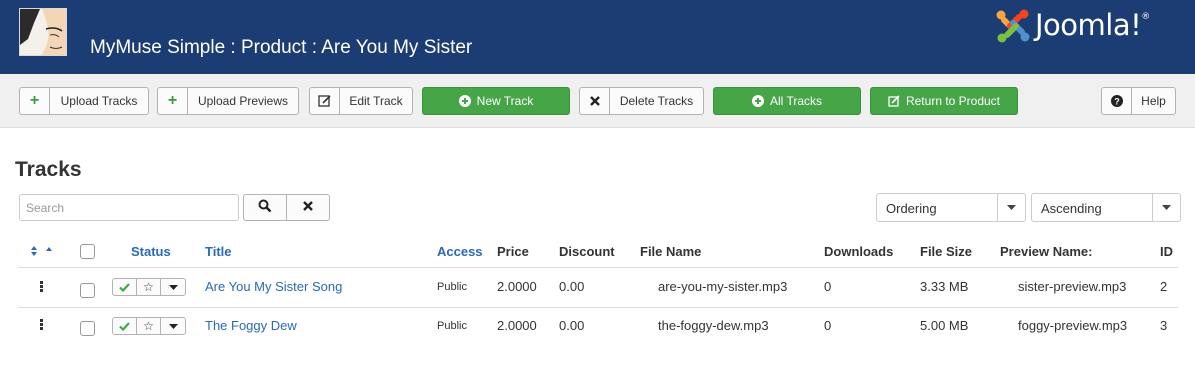 This screenshot has height=378, width=1195. Describe the element at coordinates (713, 325) in the screenshot. I see `track-file-name: the-foggy-dew.mp3` at that location.